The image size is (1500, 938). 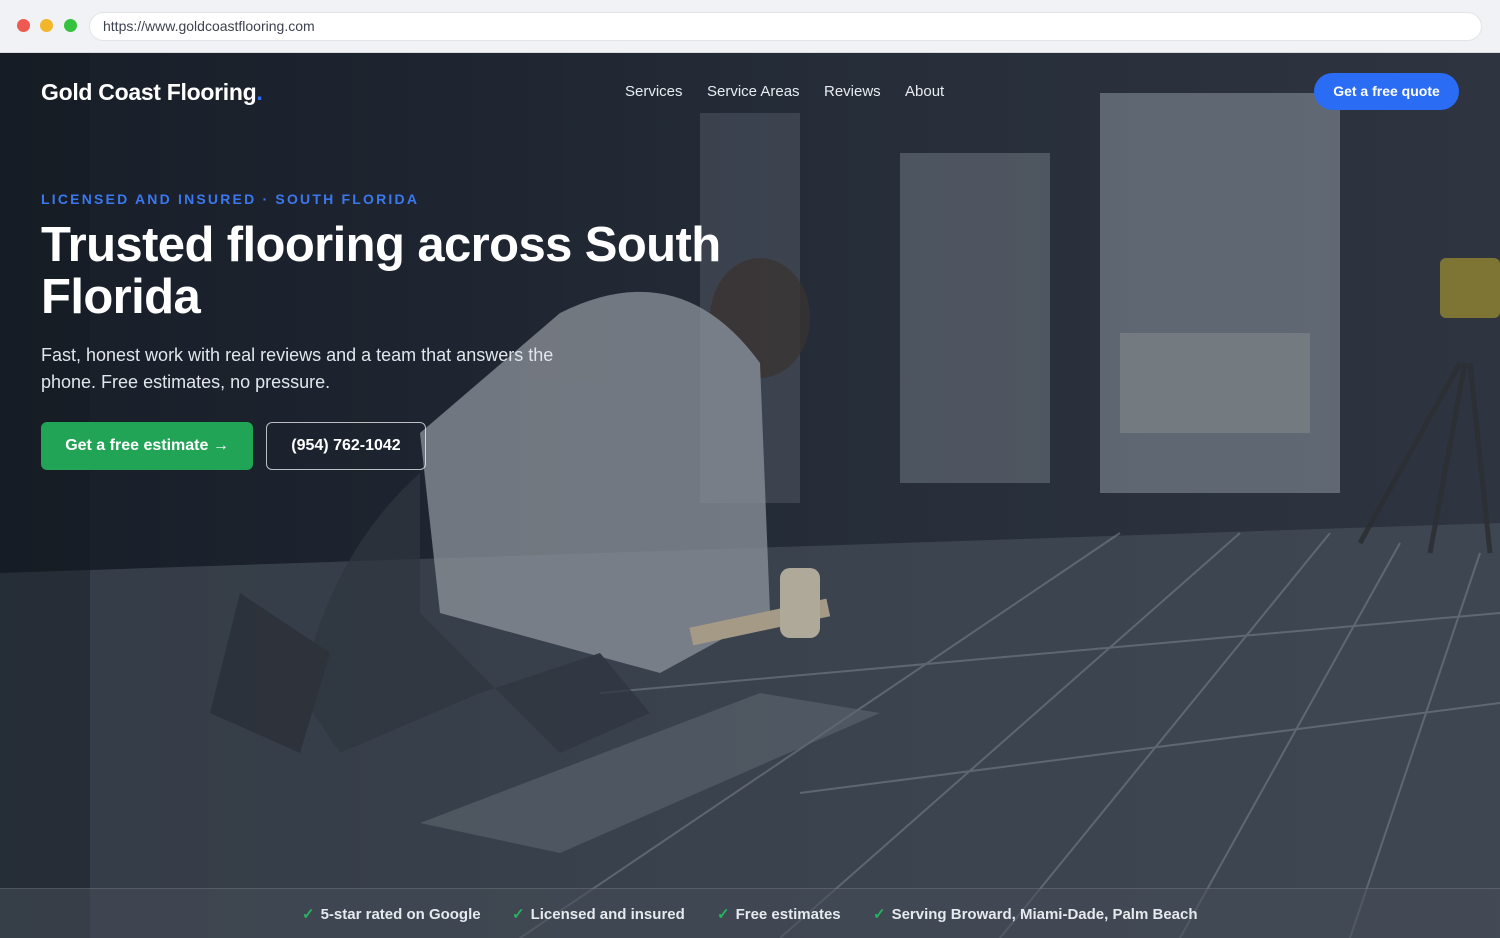 I want to click on trust-item-label: 5-star rated on Google, so click(x=400, y=914).